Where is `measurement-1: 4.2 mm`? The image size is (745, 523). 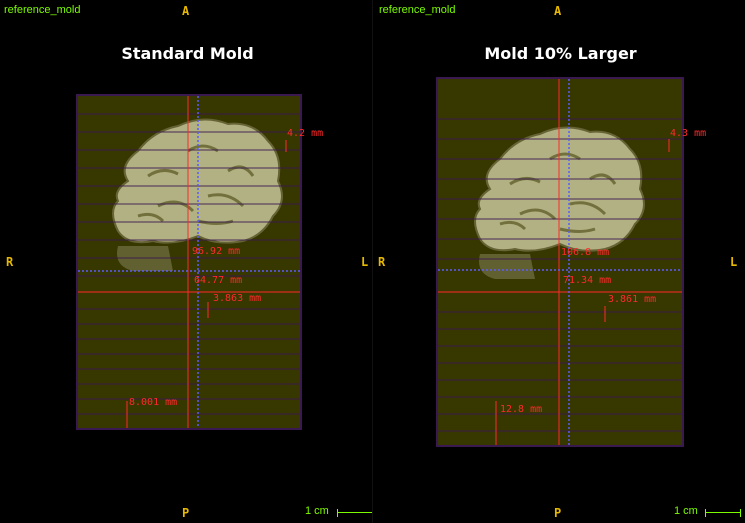 measurement-1: 4.2 mm is located at coordinates (305, 133).